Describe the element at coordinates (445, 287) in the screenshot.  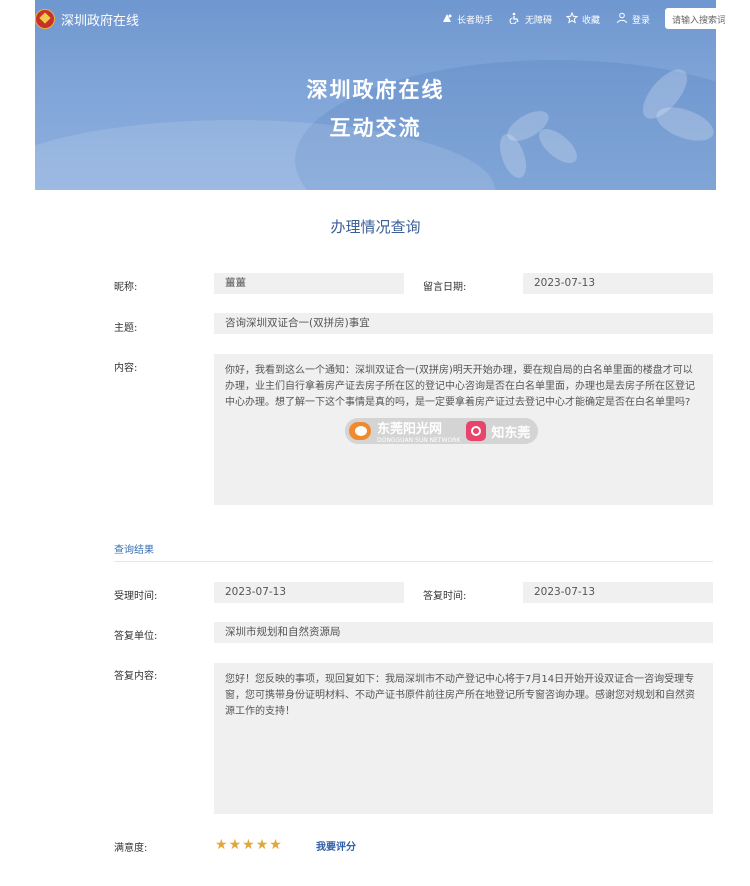
I see `message-date-label: 留言日期:` at that location.